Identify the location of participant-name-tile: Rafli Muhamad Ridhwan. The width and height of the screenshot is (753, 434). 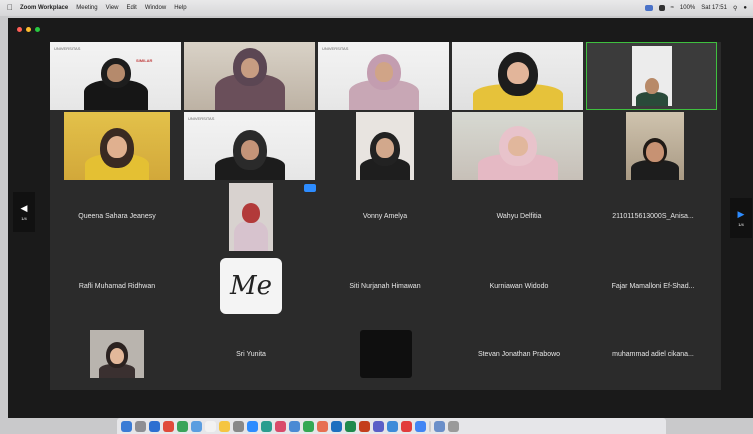
(117, 286).